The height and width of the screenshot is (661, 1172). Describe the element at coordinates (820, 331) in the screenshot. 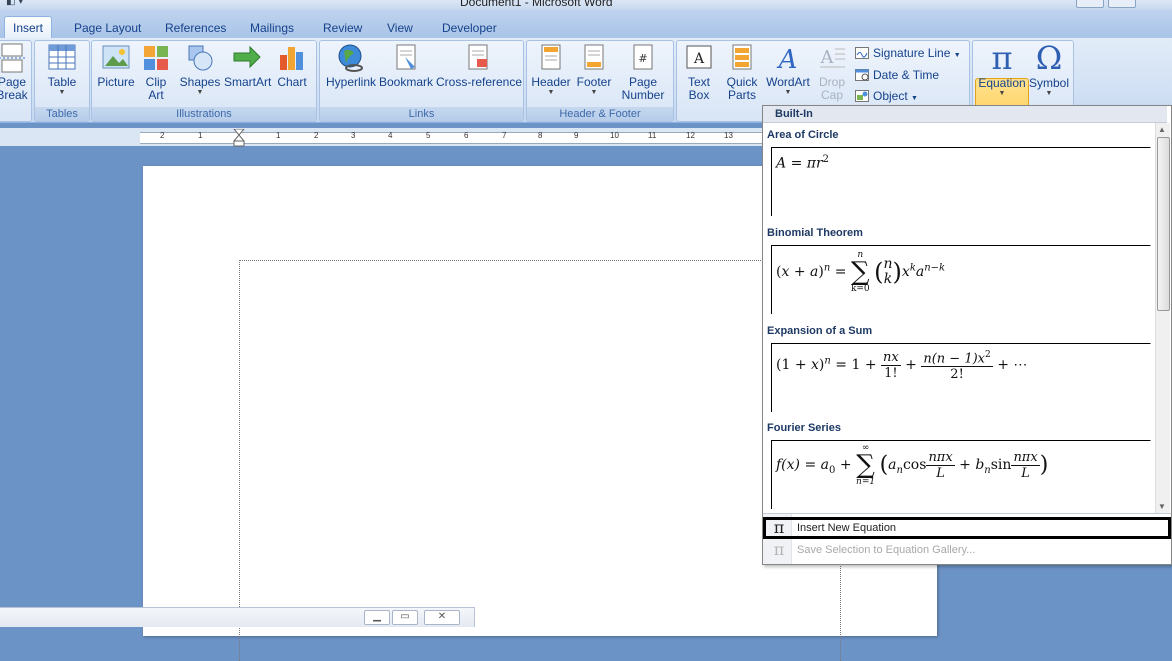

I see `entry-title-expansion-of-a-sum: Expansion of a Sum` at that location.